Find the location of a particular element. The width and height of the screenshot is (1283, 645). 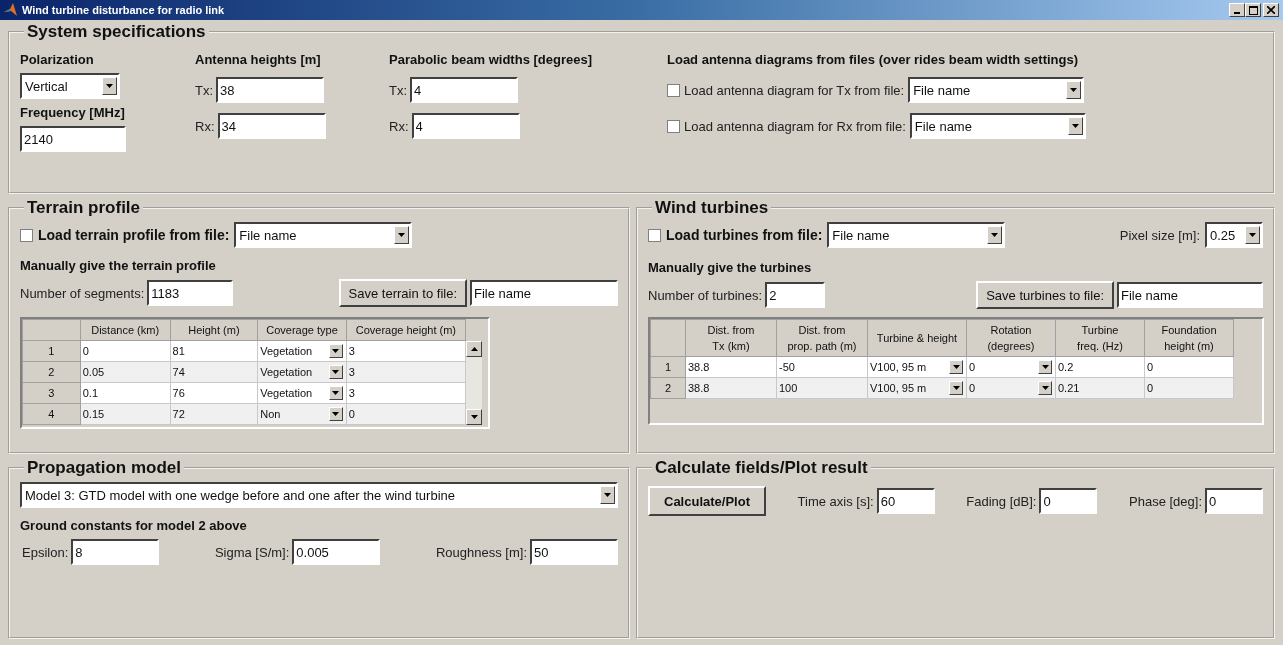

input-field: 34 is located at coordinates (271, 126).